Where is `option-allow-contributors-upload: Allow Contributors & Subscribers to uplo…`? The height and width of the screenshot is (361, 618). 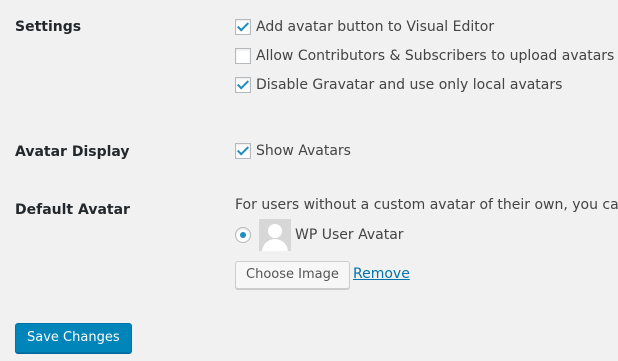
option-allow-contributors-upload: Allow Contributors & Subscribers to uplo… is located at coordinates (424, 56).